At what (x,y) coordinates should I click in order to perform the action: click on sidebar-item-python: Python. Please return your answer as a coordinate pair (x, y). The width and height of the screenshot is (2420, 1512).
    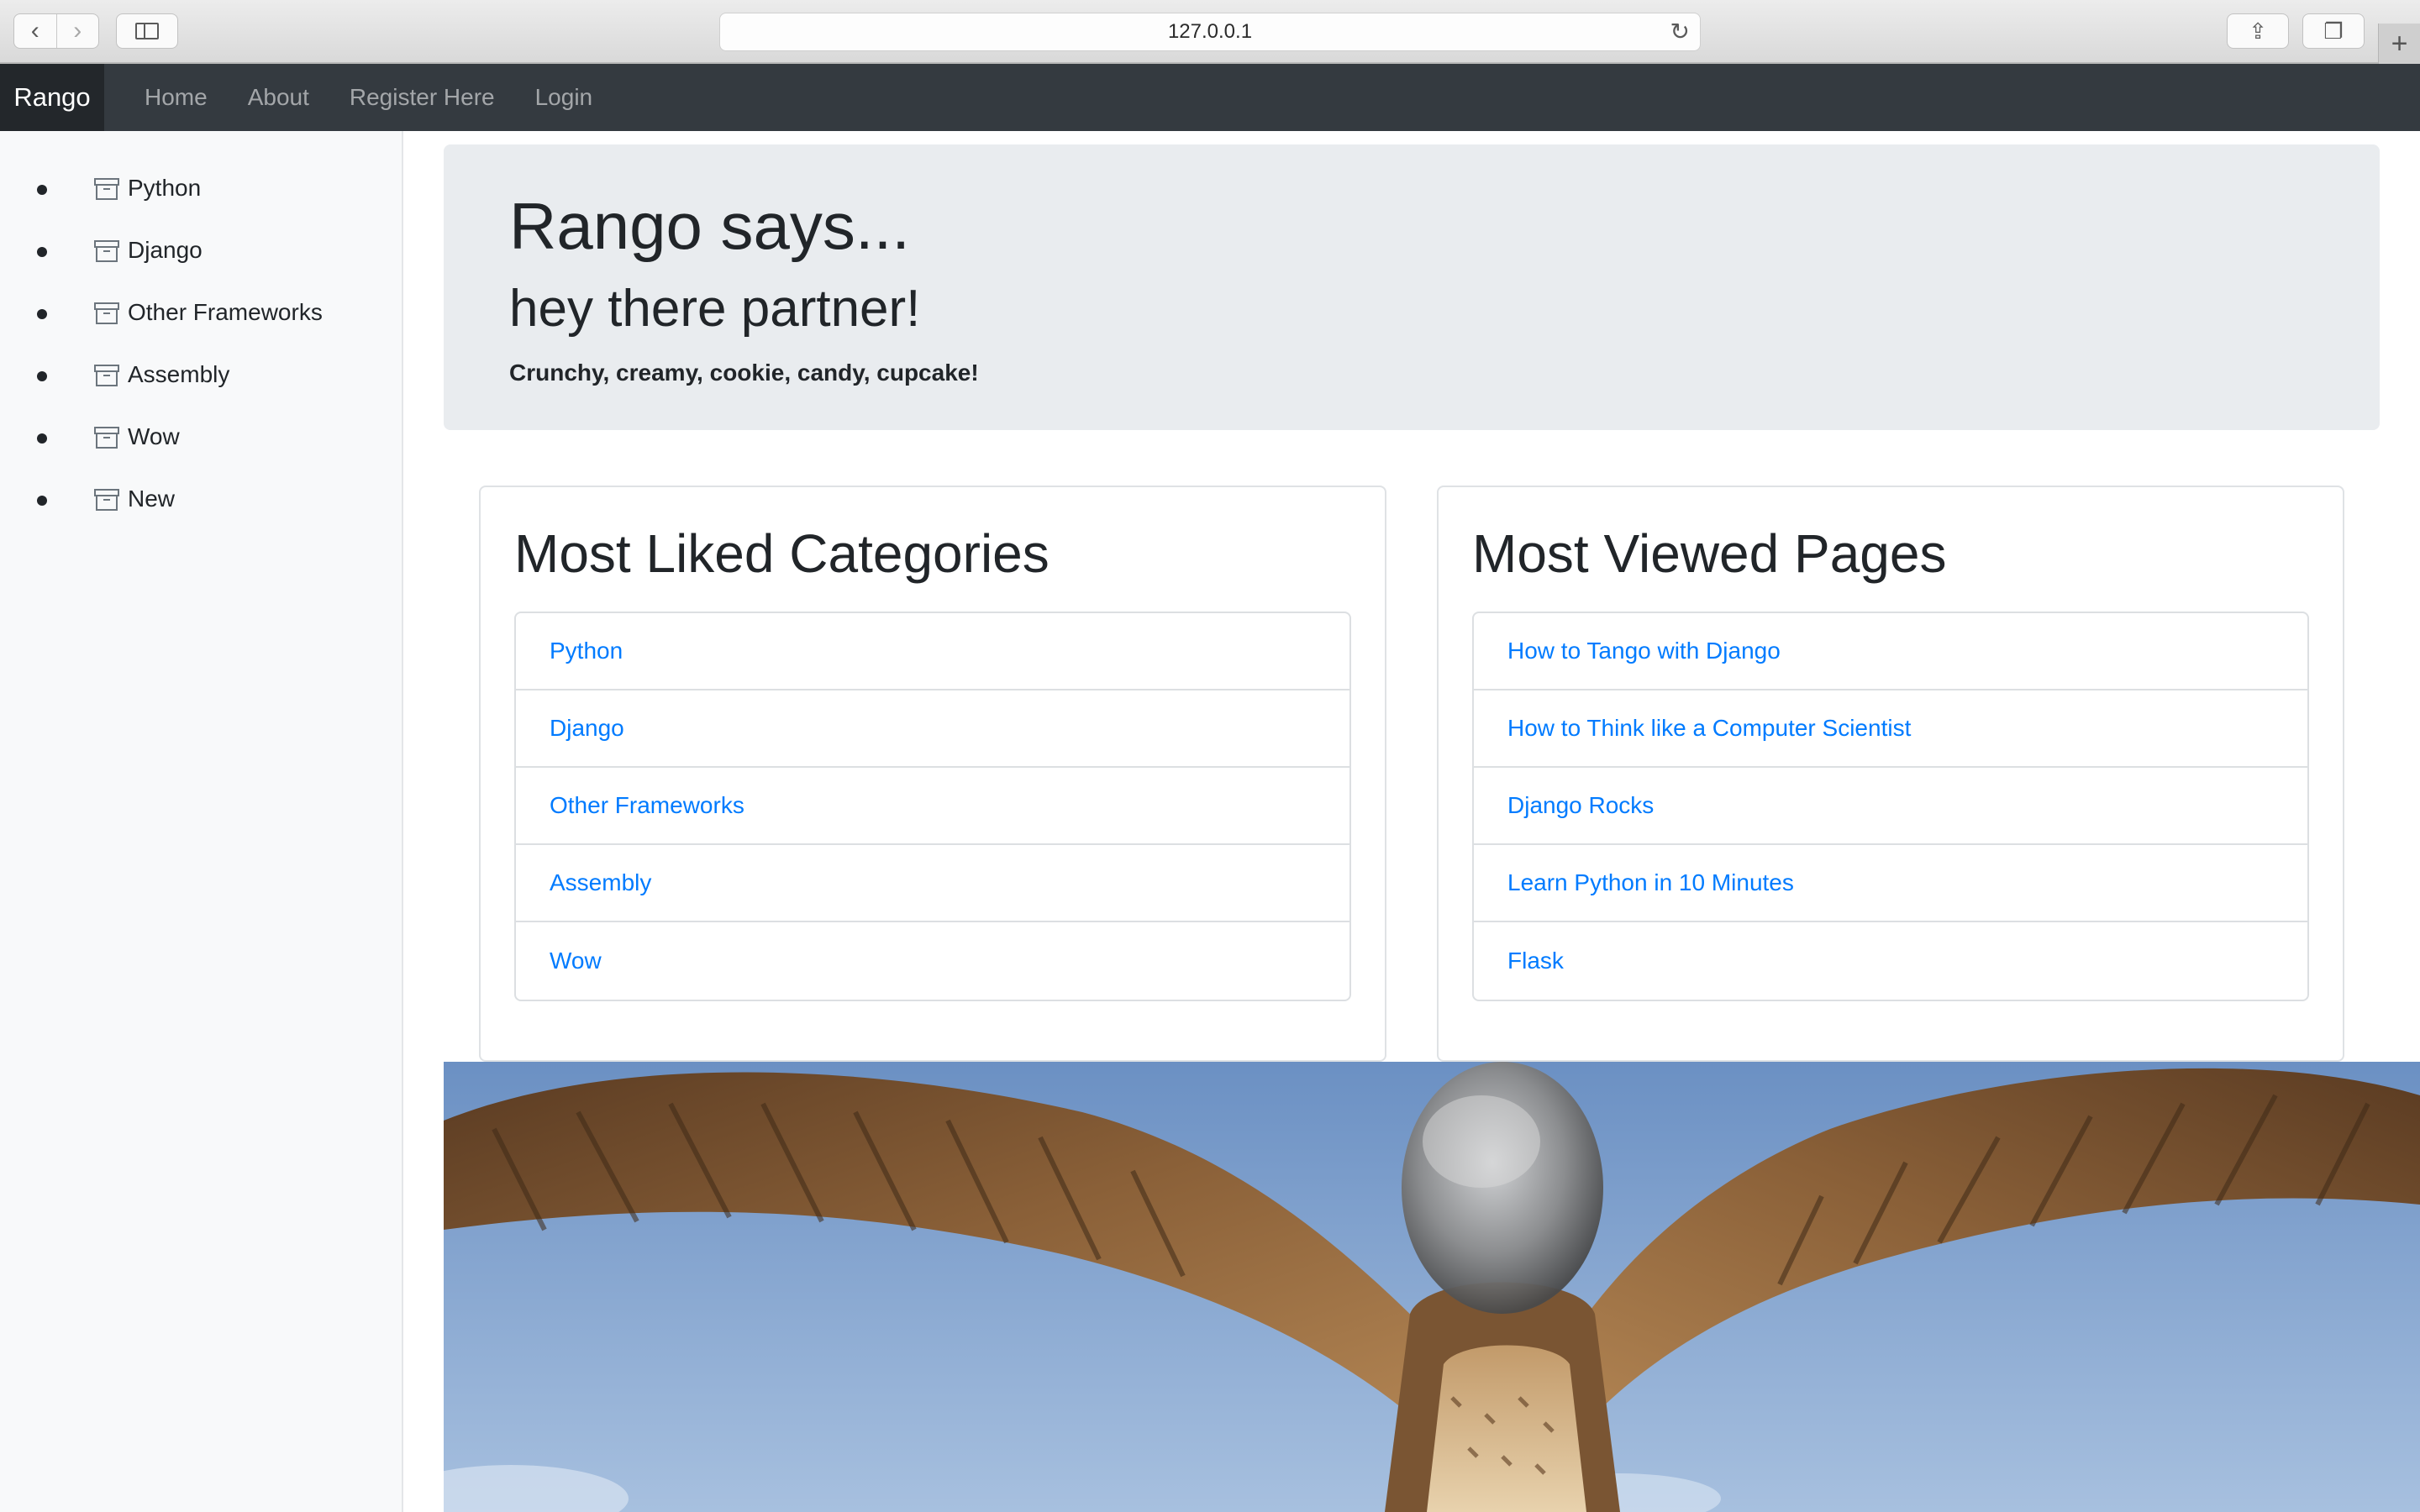
    Looking at the image, I should click on (193, 190).